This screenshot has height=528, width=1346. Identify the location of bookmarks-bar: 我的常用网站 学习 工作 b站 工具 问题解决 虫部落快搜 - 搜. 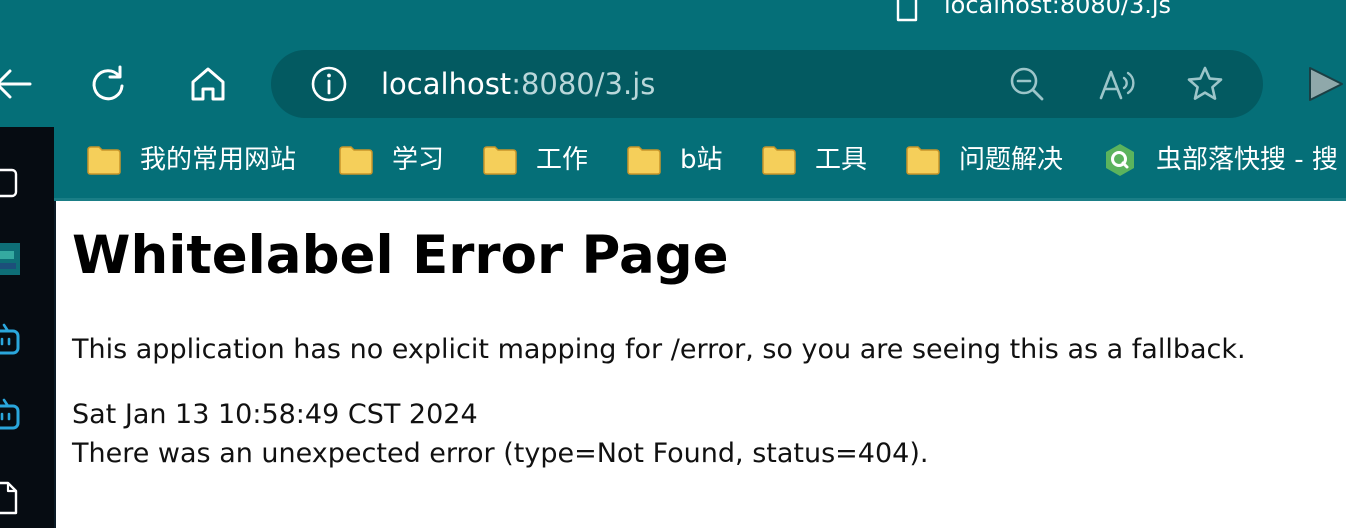
(700, 160).